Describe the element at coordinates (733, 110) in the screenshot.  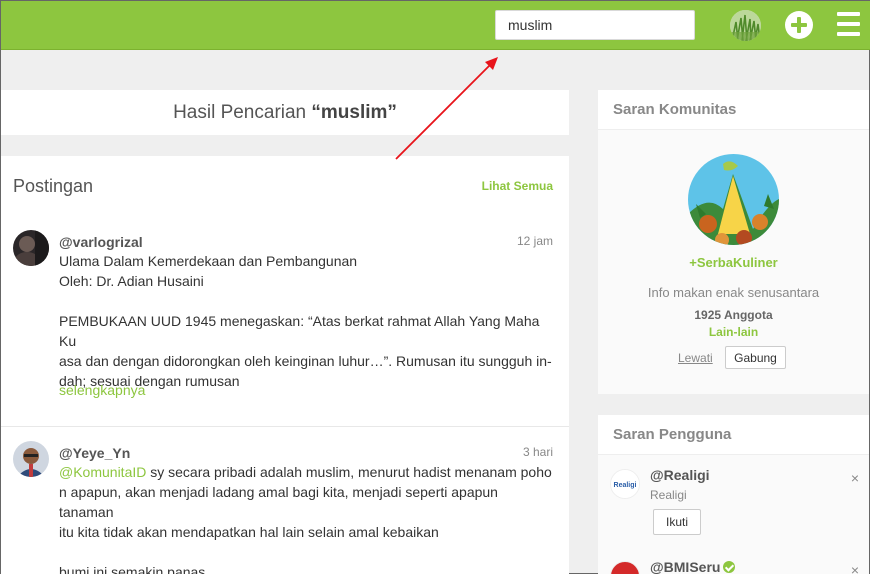
I see `community-card-title: Saran Komunitas` at that location.